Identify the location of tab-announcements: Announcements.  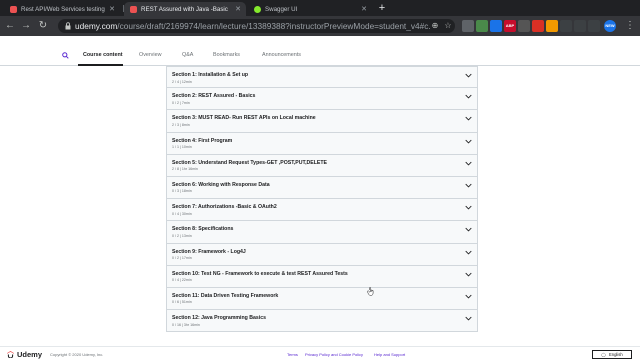
(281, 55).